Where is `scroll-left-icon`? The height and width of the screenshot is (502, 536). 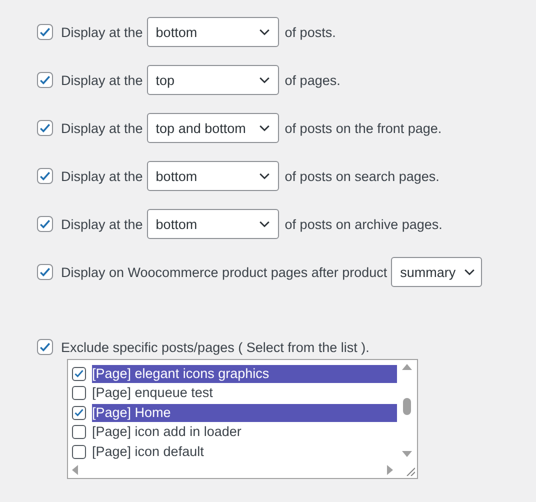
scroll-left-icon is located at coordinates (75, 469).